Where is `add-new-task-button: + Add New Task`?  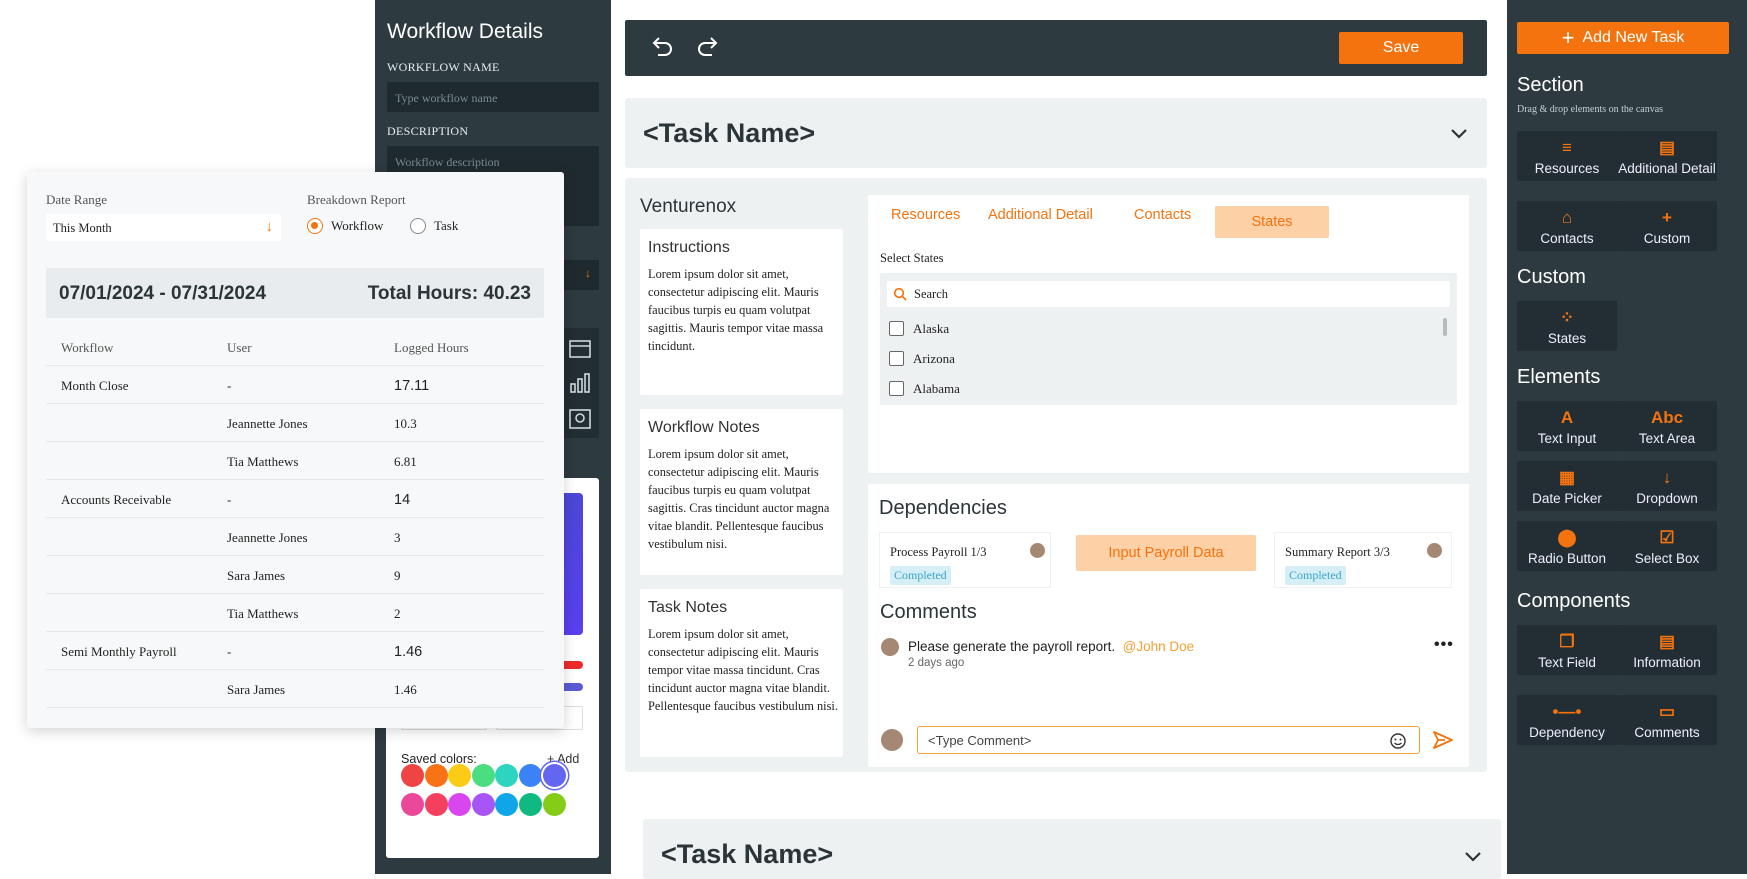
add-new-task-button: + Add New Task is located at coordinates (1623, 38).